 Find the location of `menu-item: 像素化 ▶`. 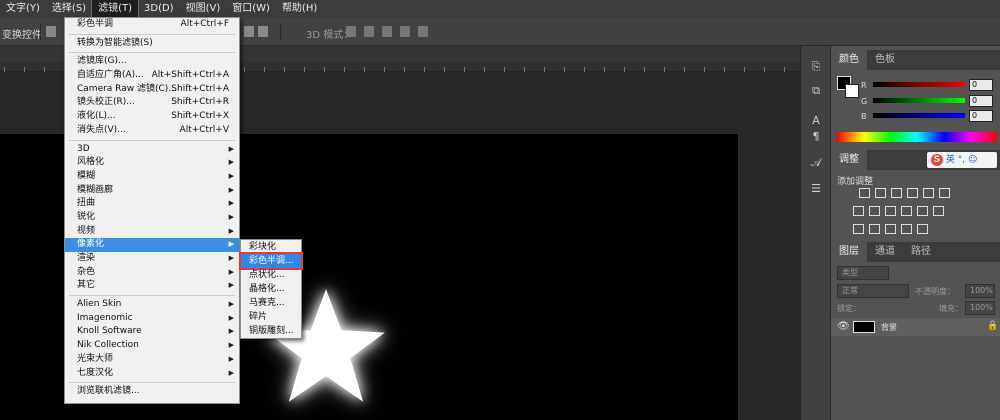

menu-item: 像素化 ▶ is located at coordinates (152, 245).